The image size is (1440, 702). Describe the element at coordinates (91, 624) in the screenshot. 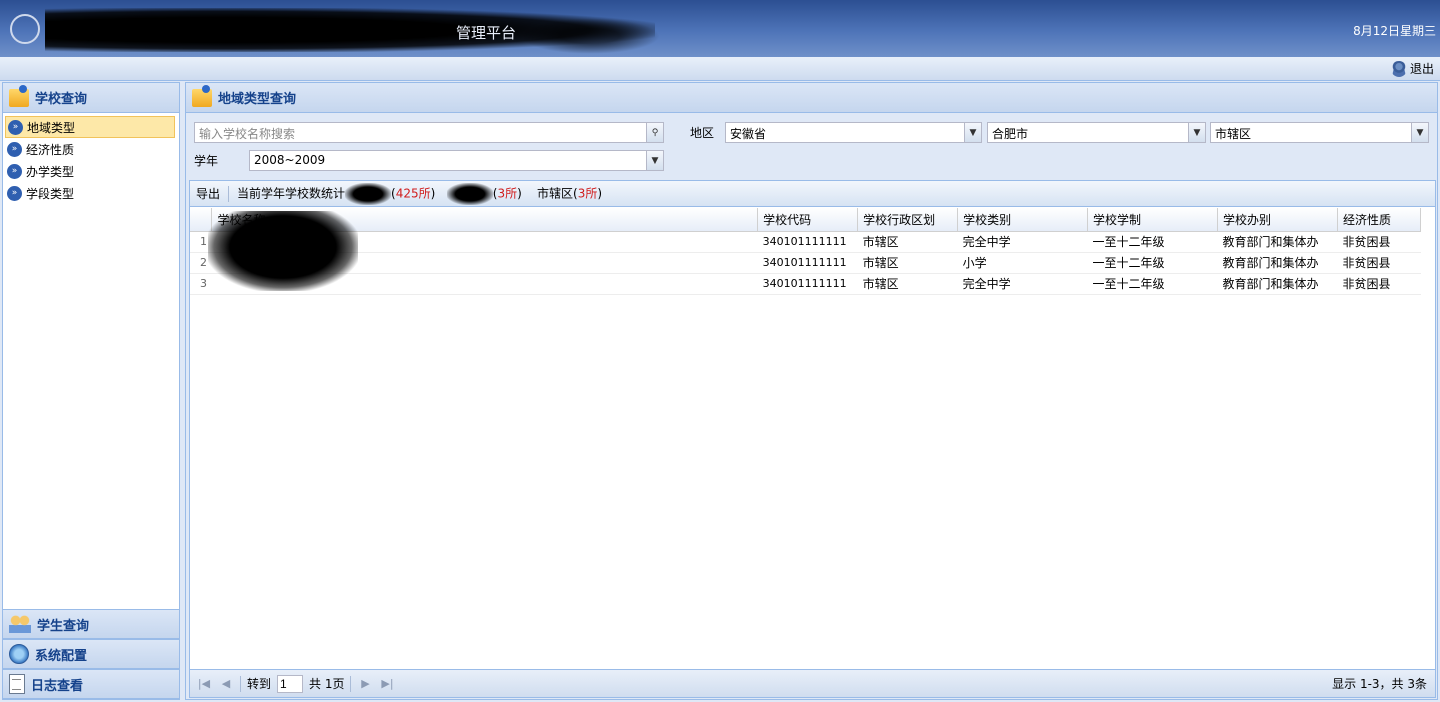

I see `sidebar-section-student-query: 学生查询` at that location.